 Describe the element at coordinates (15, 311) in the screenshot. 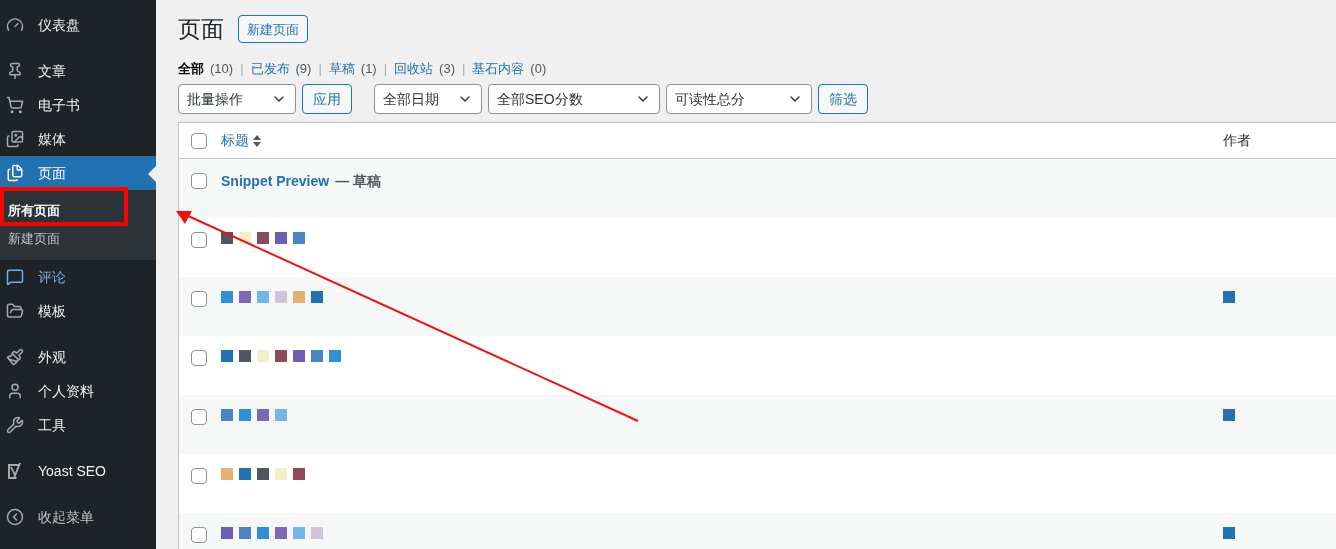

I see `folder-icon` at that location.